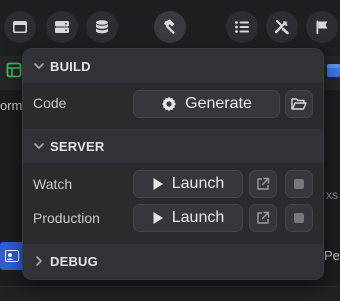  I want to click on production-label: Production, so click(66, 218).